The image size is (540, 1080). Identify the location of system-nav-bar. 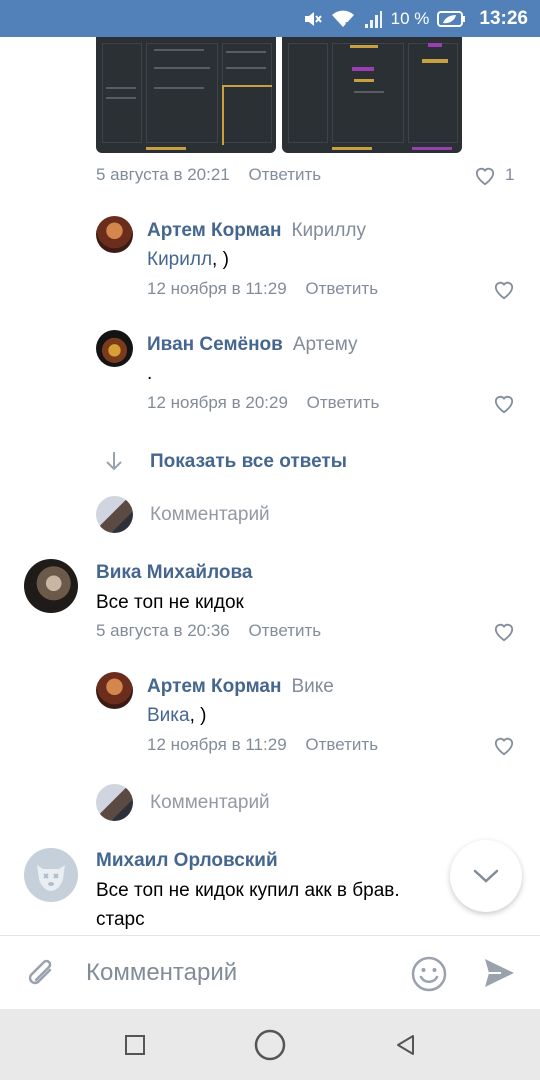
(270, 1044).